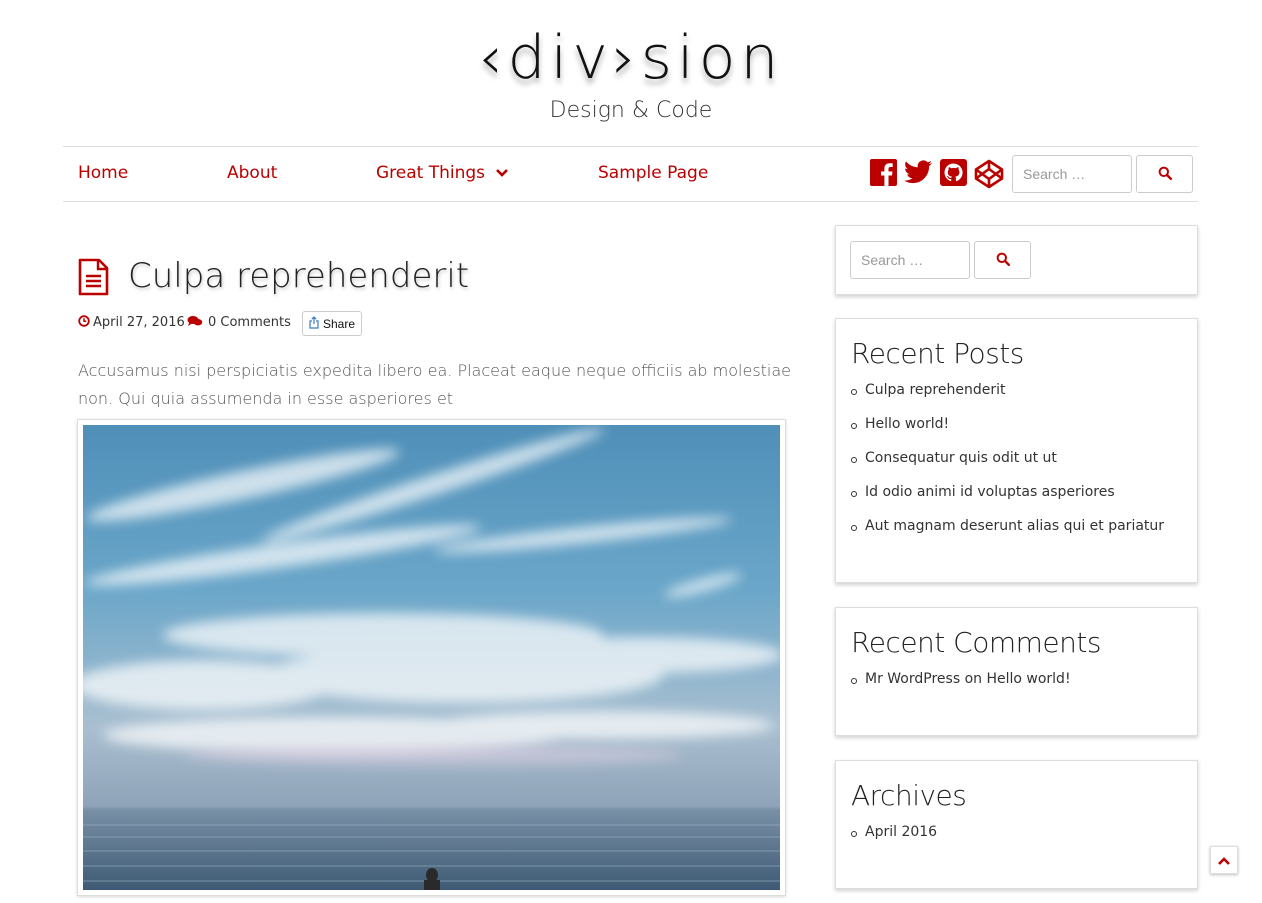 The height and width of the screenshot is (903, 1262). What do you see at coordinates (196, 322) in the screenshot?
I see `comments-icon` at bounding box center [196, 322].